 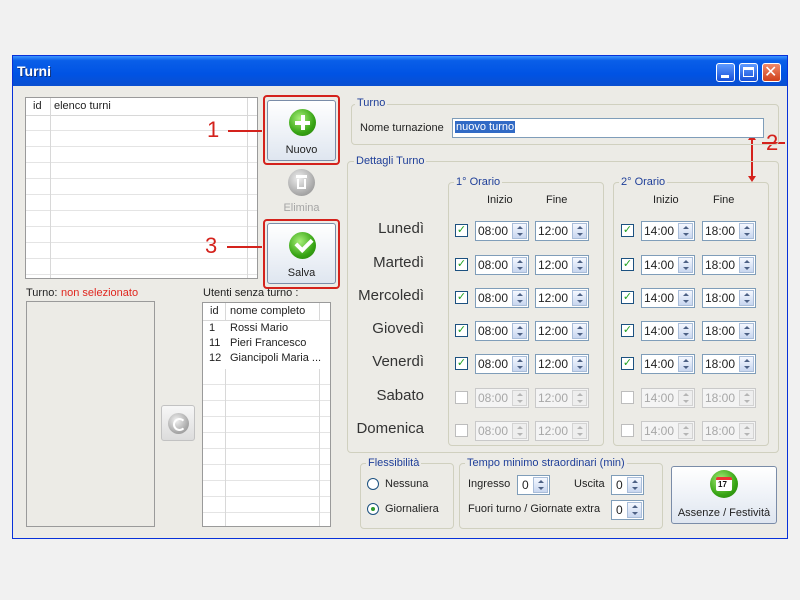 I want to click on overtime-out-stepper: 0, so click(x=627, y=485).